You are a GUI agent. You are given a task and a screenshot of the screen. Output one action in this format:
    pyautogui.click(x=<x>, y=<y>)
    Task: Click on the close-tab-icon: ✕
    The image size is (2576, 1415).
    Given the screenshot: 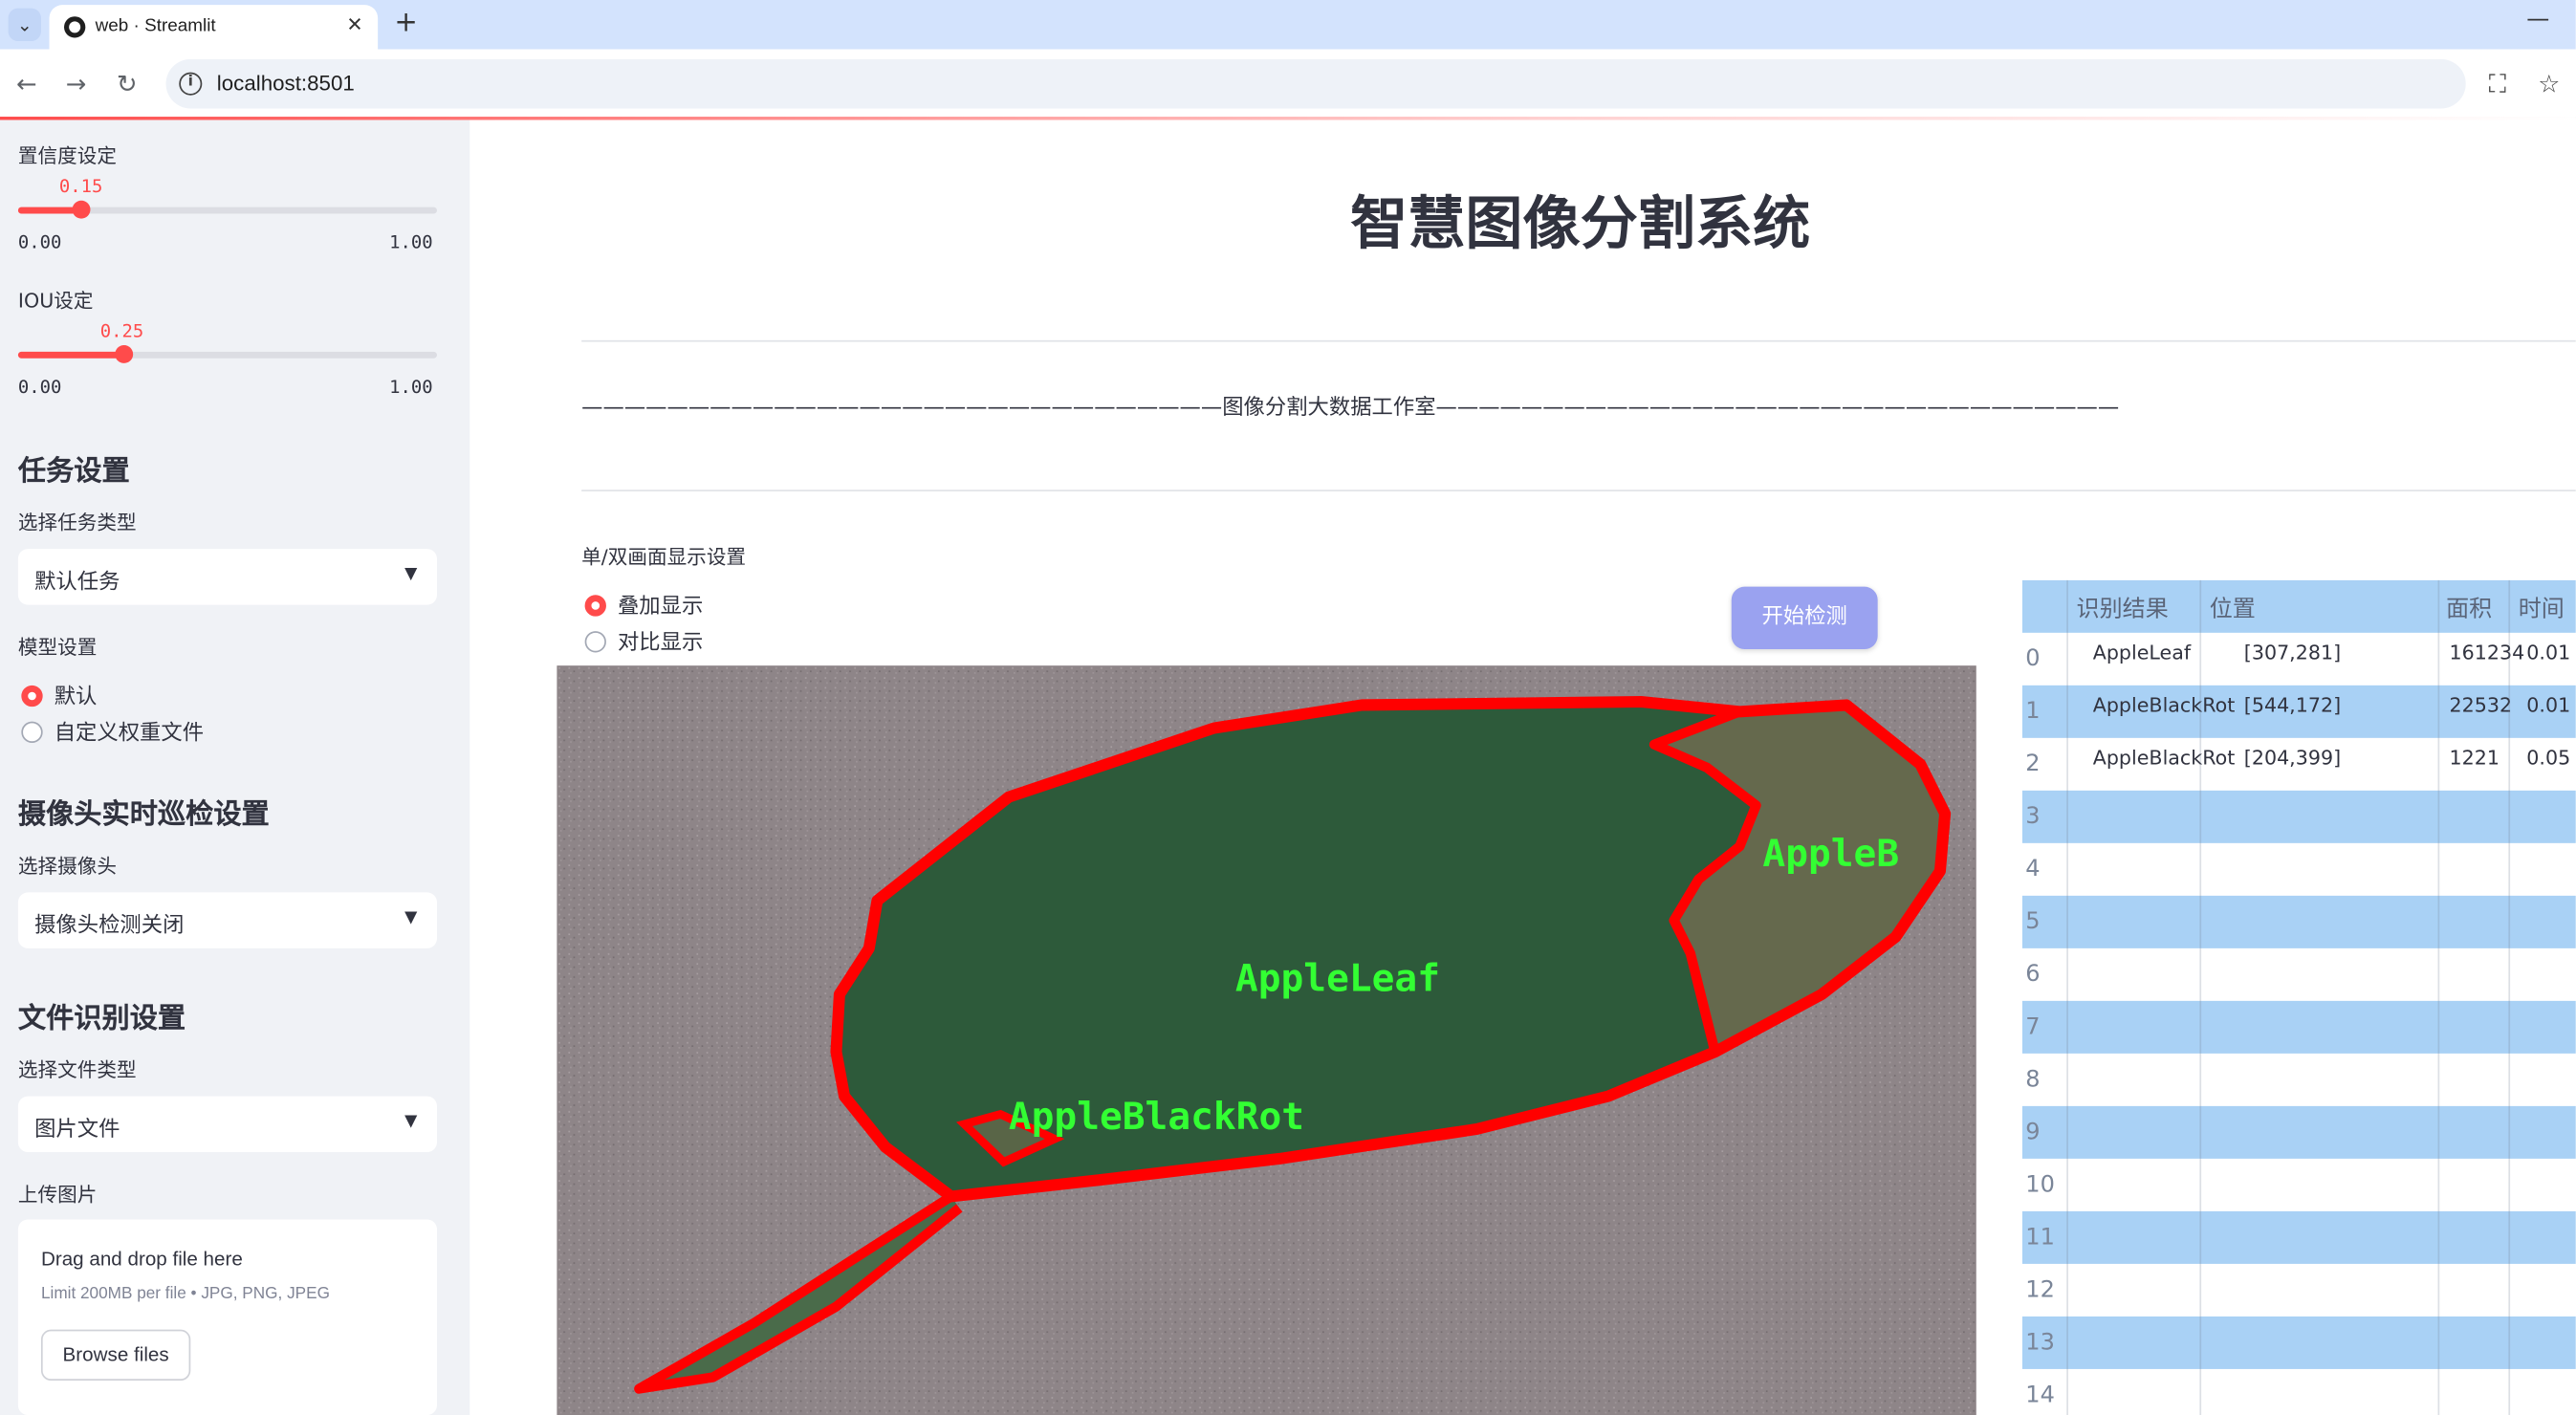 What is the action you would take?
    pyautogui.click(x=354, y=24)
    